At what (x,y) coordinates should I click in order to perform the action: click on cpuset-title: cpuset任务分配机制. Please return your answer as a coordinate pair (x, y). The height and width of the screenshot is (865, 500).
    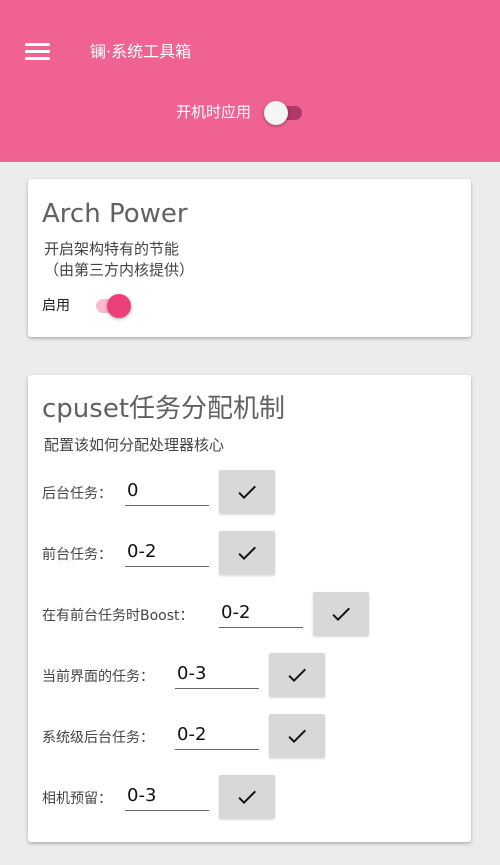
    Looking at the image, I should click on (164, 409).